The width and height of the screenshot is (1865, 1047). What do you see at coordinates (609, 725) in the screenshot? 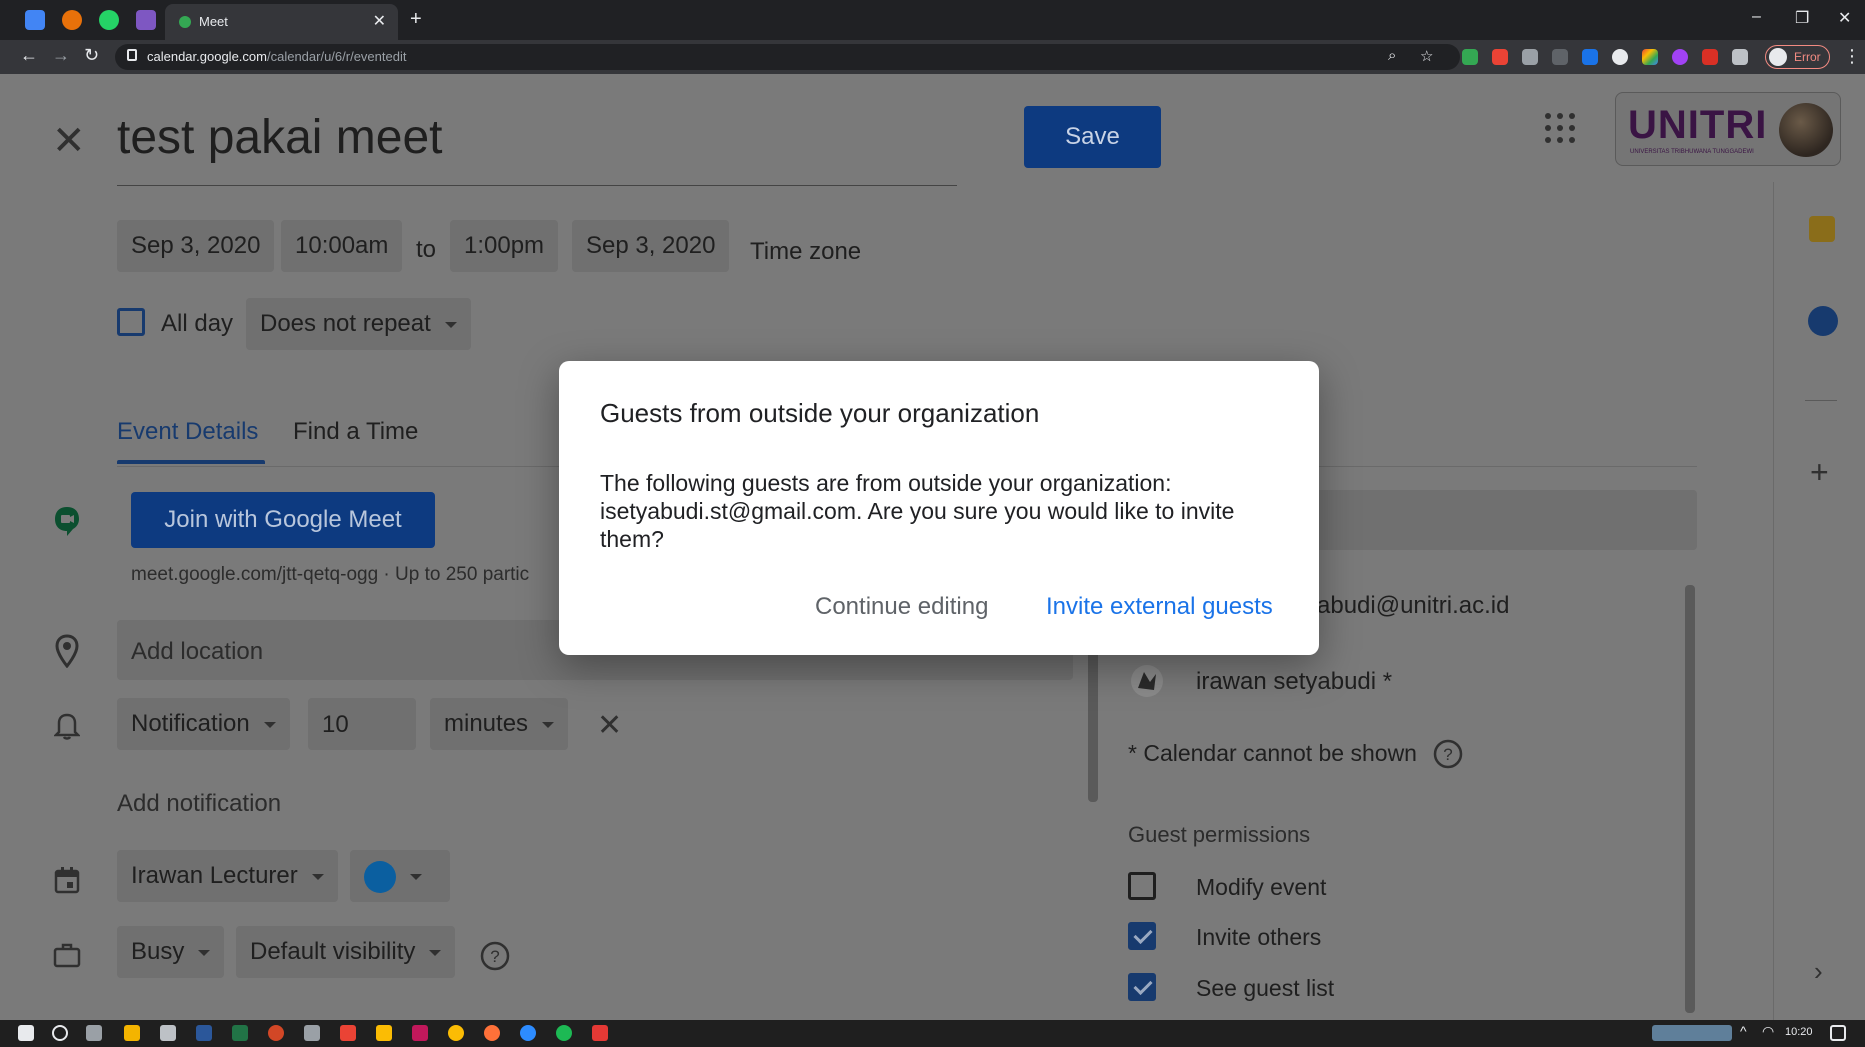
I see `remove-notification-icon: ✕` at bounding box center [609, 725].